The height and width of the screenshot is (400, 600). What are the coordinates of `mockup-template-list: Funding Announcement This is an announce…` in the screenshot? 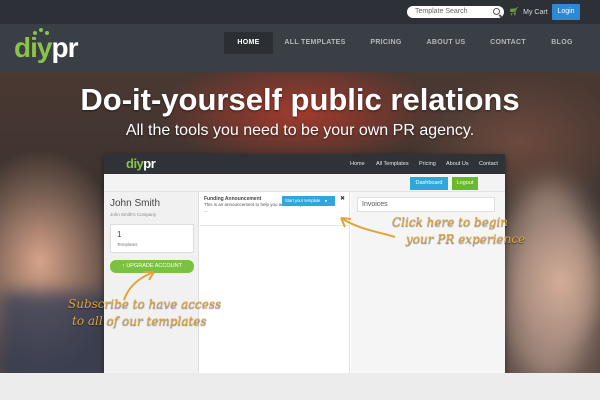 It's located at (275, 282).